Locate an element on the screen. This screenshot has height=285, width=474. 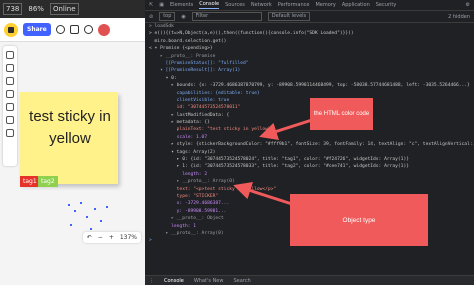
context-select: top is located at coordinates (167, 16).